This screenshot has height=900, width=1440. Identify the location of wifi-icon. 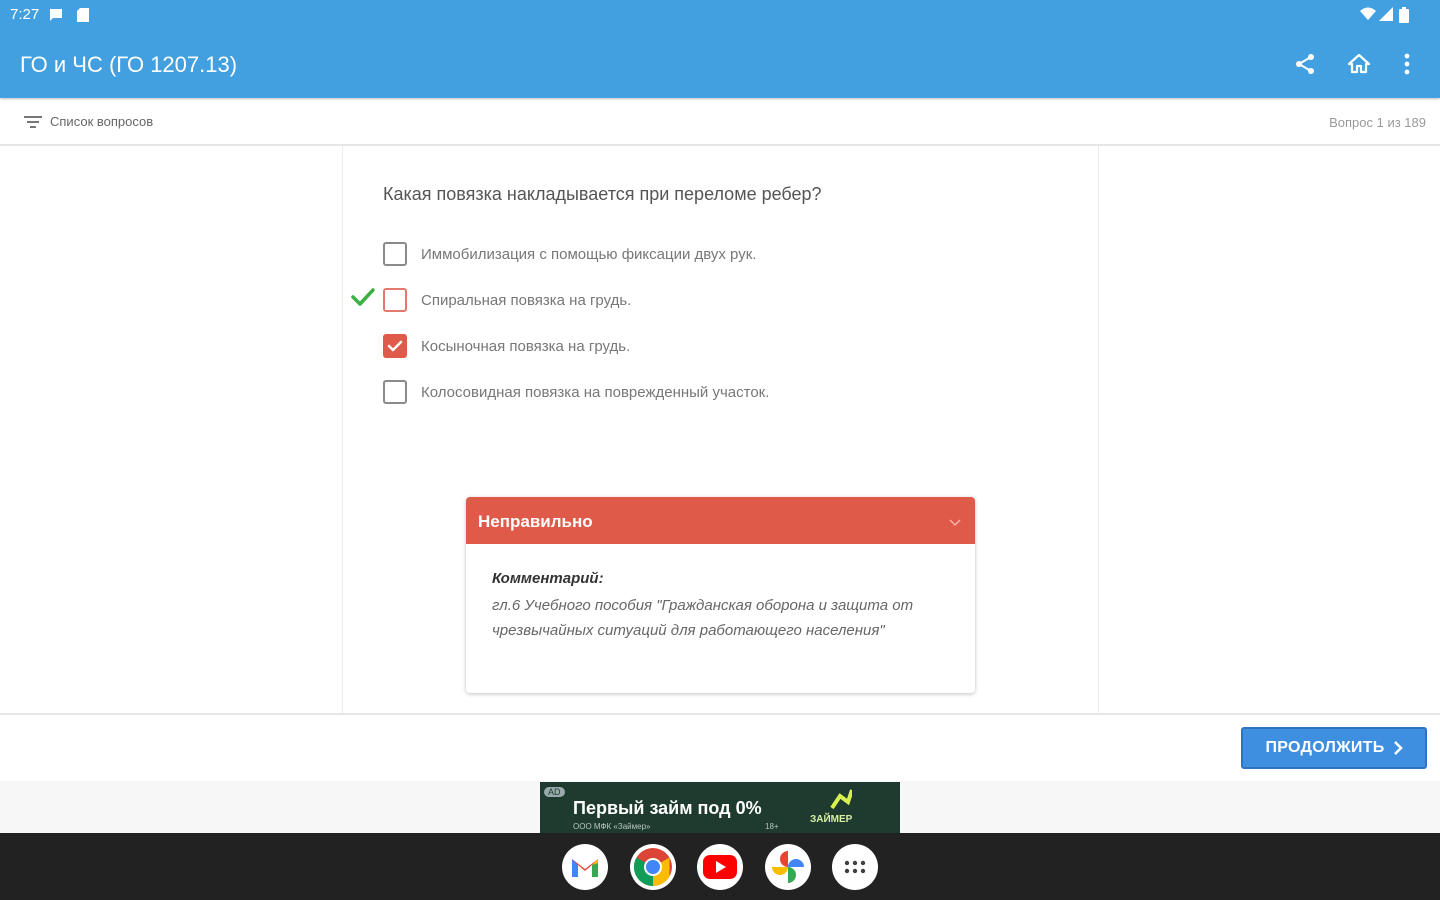
(1368, 16).